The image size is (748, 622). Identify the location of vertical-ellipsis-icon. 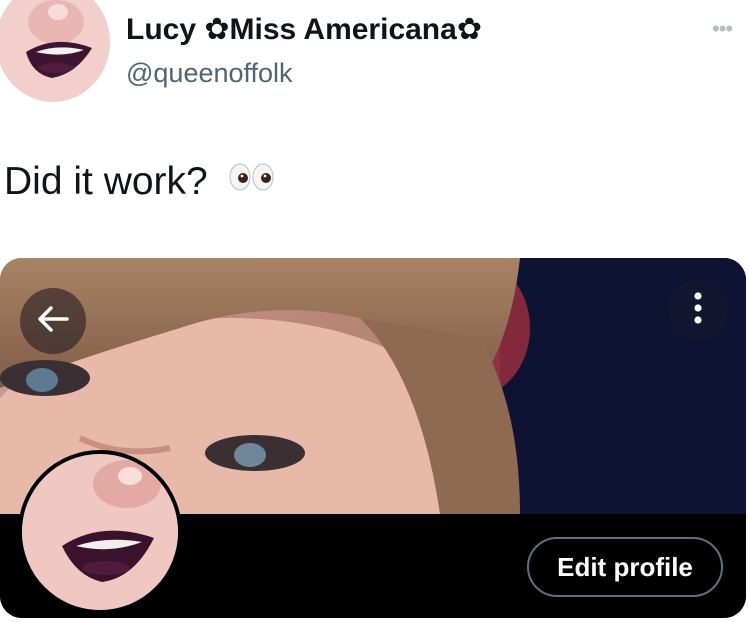
(698, 310).